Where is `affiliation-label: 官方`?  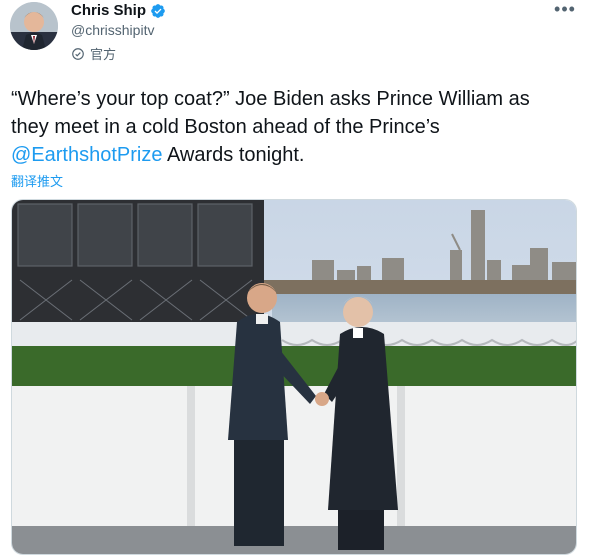 affiliation-label: 官方 is located at coordinates (93, 53).